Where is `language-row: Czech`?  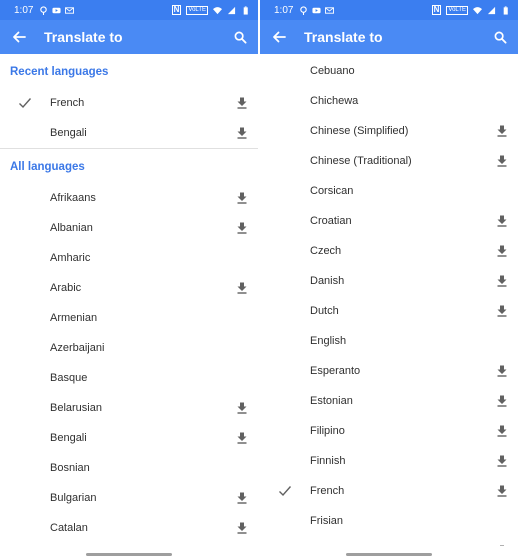
language-row: Czech is located at coordinates (389, 251).